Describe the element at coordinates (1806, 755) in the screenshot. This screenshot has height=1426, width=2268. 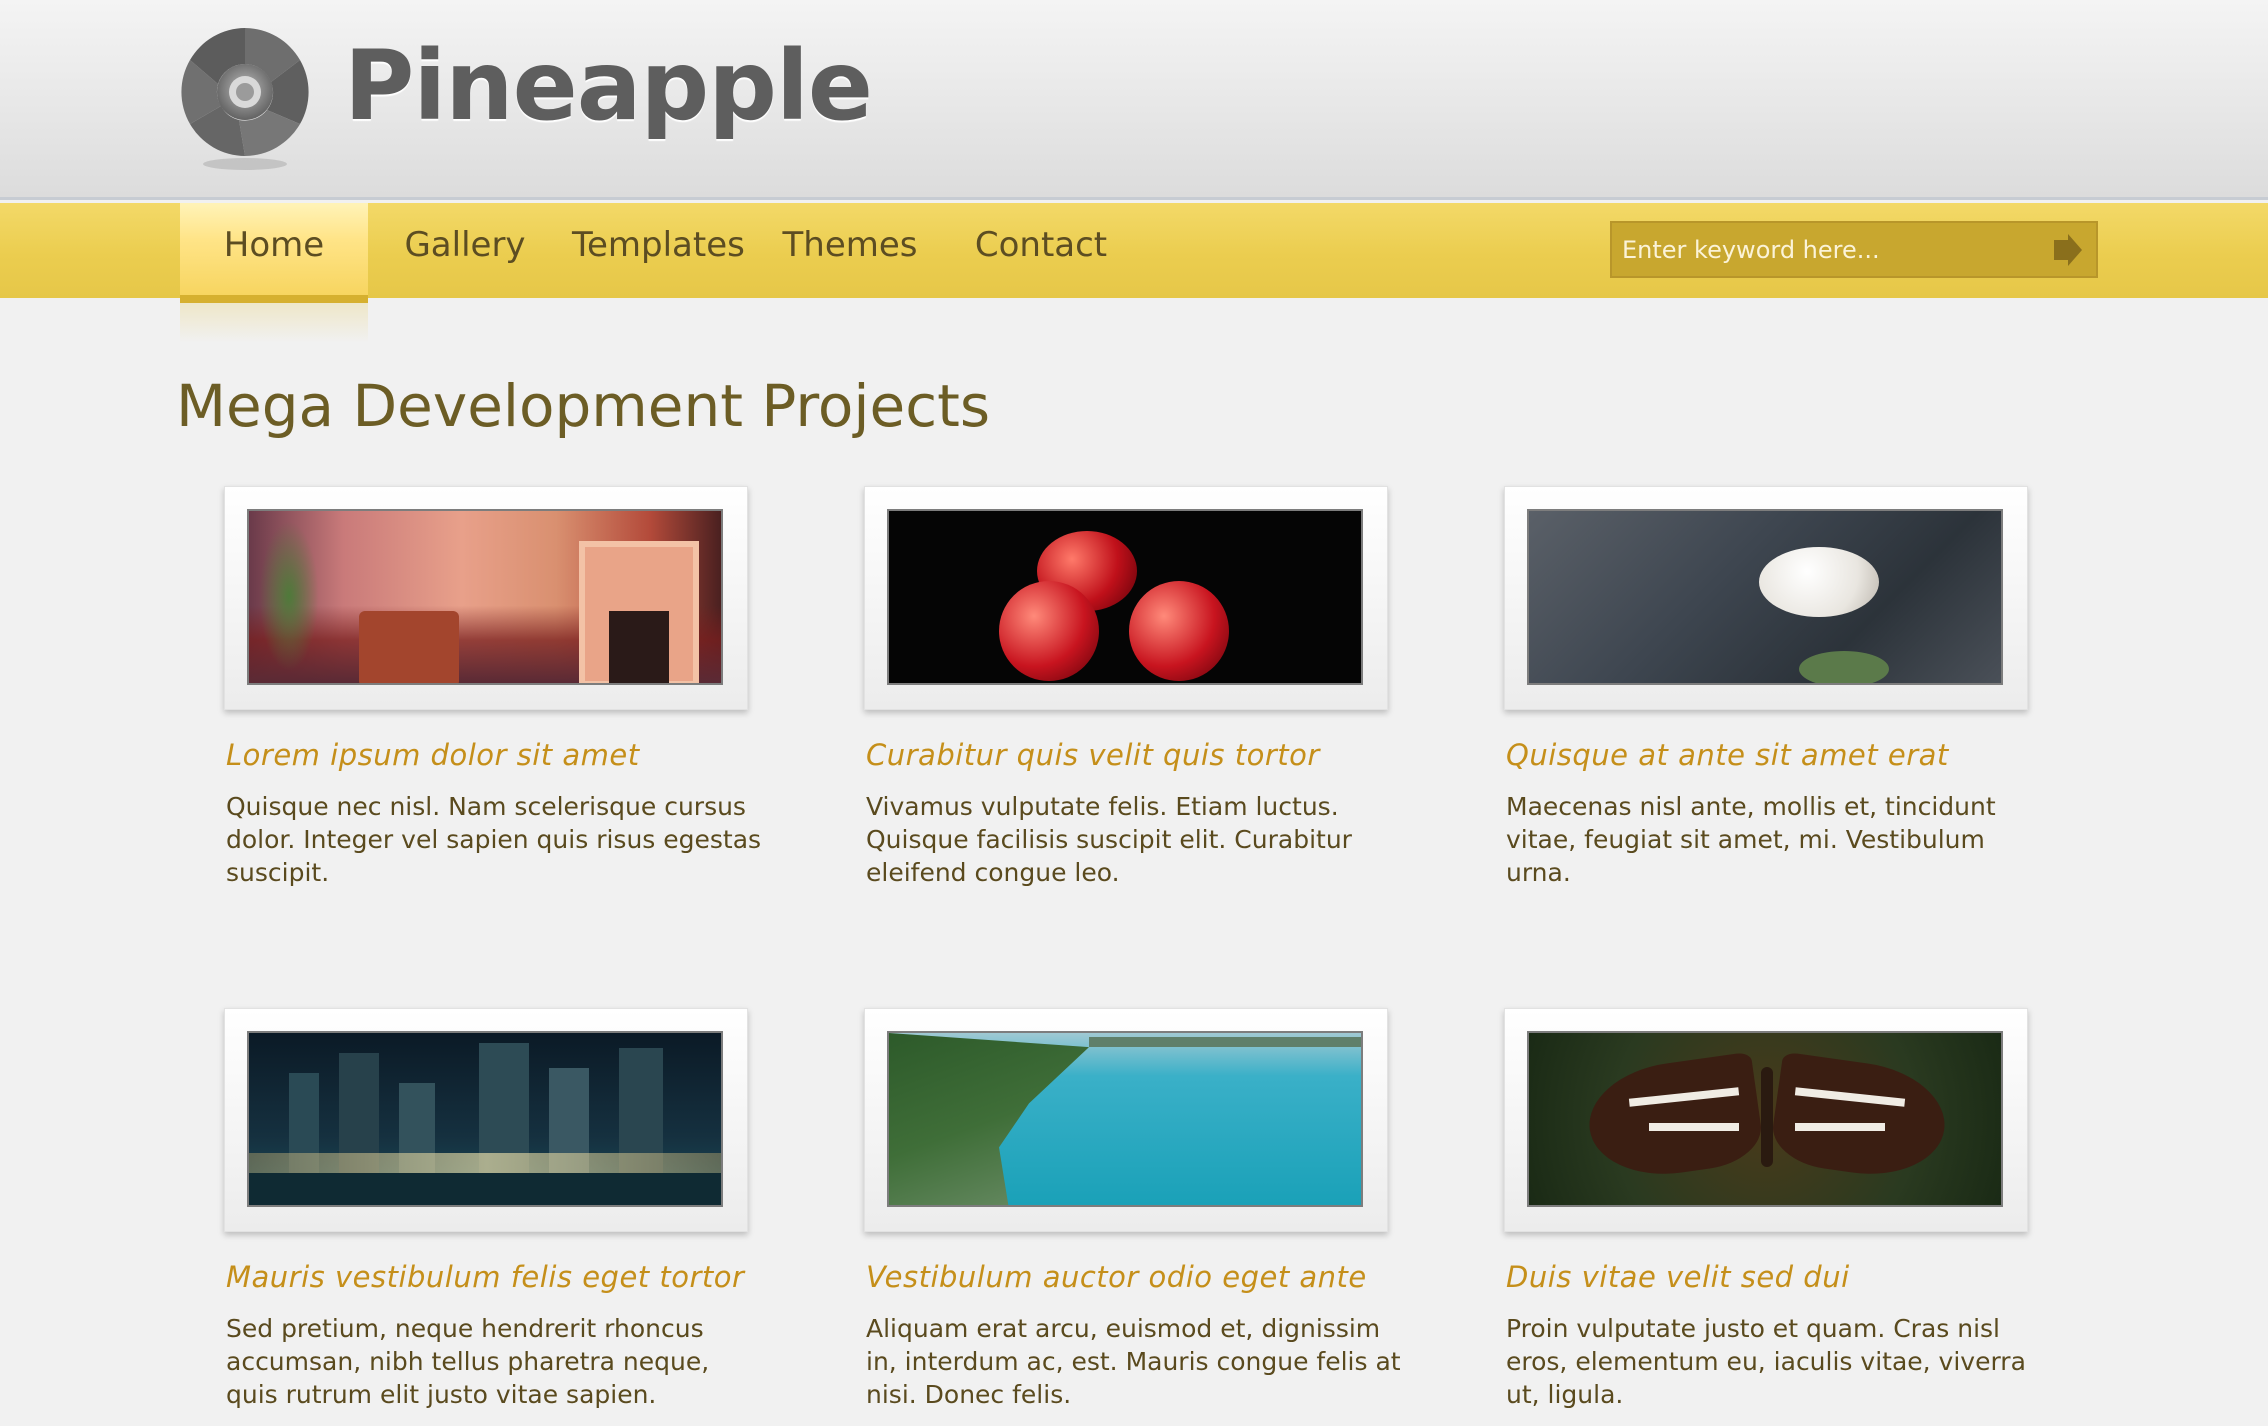
I see `card-title: Quisque at ante sit amet erat` at that location.